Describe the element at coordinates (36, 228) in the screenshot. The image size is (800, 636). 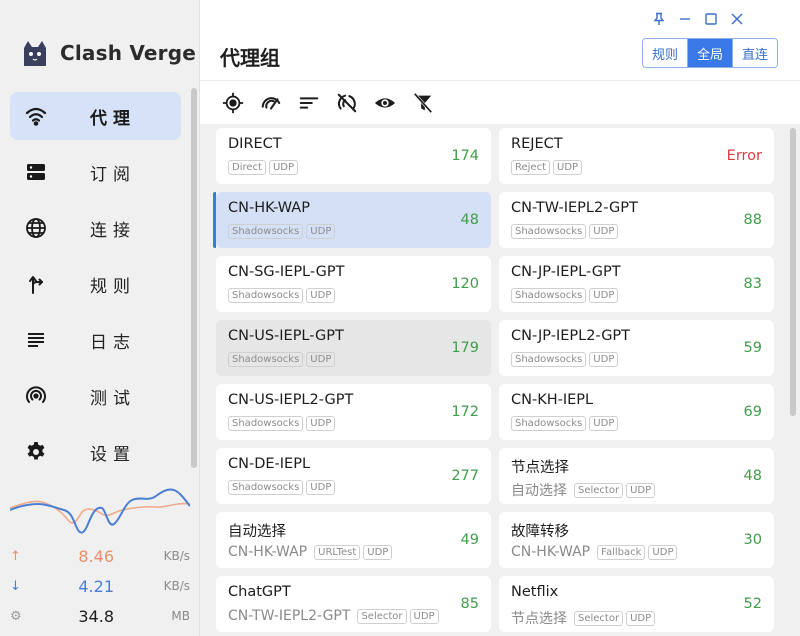
I see `globe-icon` at that location.